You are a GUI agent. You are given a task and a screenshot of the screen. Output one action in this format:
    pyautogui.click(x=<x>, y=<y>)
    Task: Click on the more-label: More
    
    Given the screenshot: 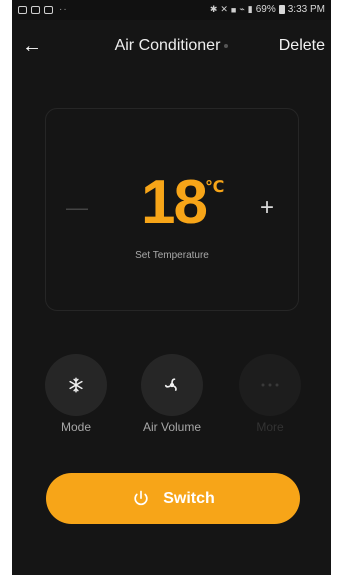 What is the action you would take?
    pyautogui.click(x=270, y=427)
    